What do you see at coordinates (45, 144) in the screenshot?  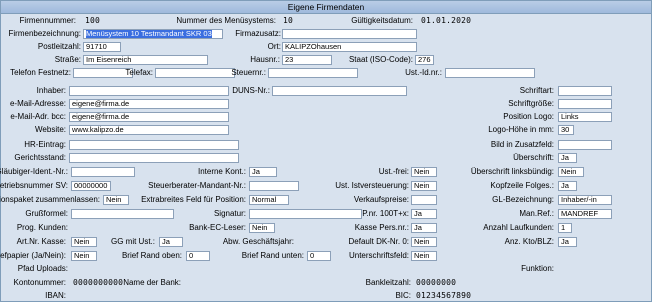 I see `hr-entry-label: HR-Eintrag:` at bounding box center [45, 144].